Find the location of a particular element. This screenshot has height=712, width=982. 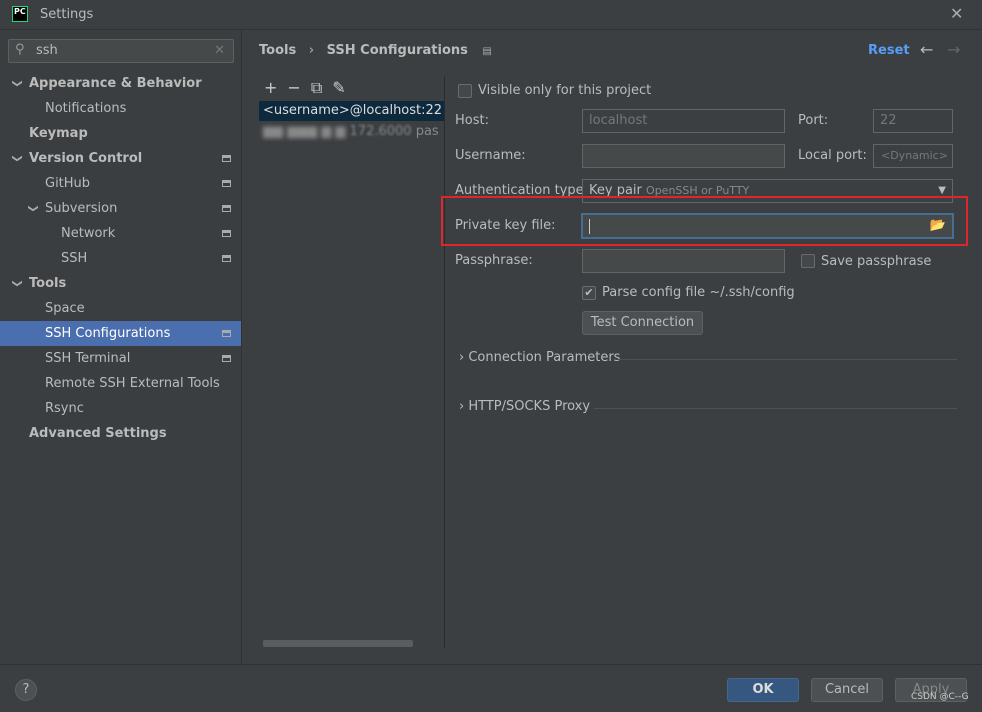

sidebar-item-github: GitHub is located at coordinates (120, 183).